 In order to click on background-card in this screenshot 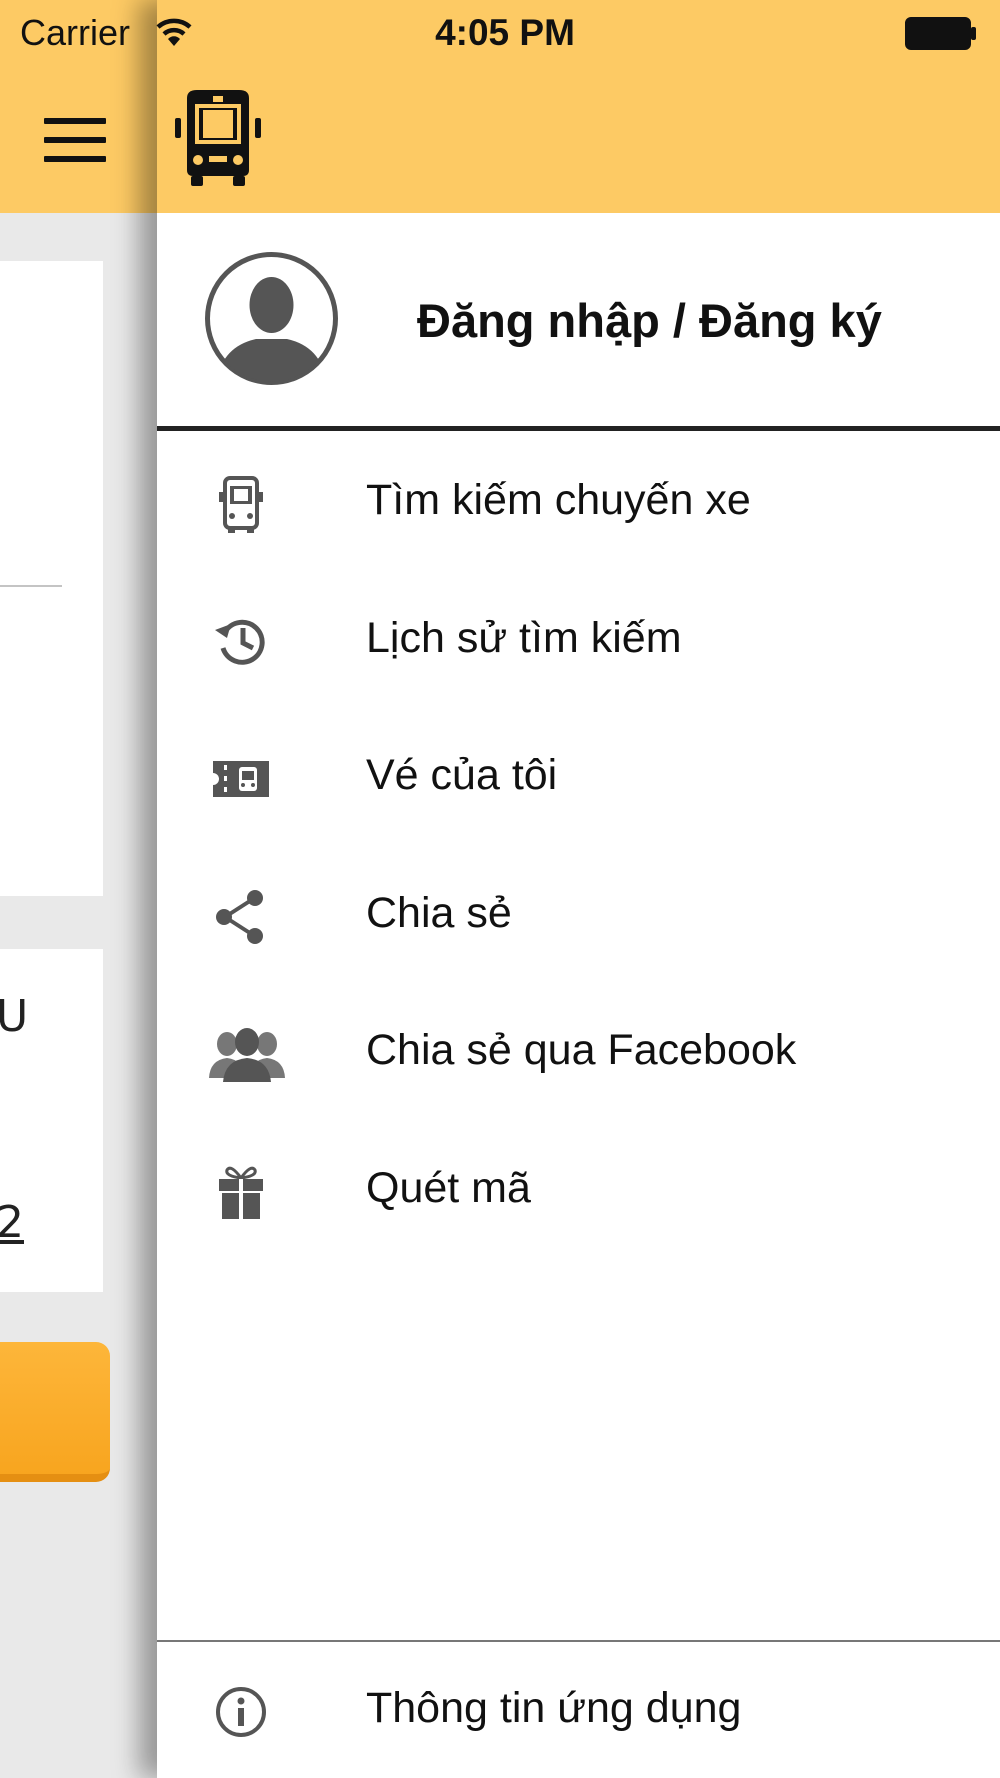, I will do `click(51, 578)`.